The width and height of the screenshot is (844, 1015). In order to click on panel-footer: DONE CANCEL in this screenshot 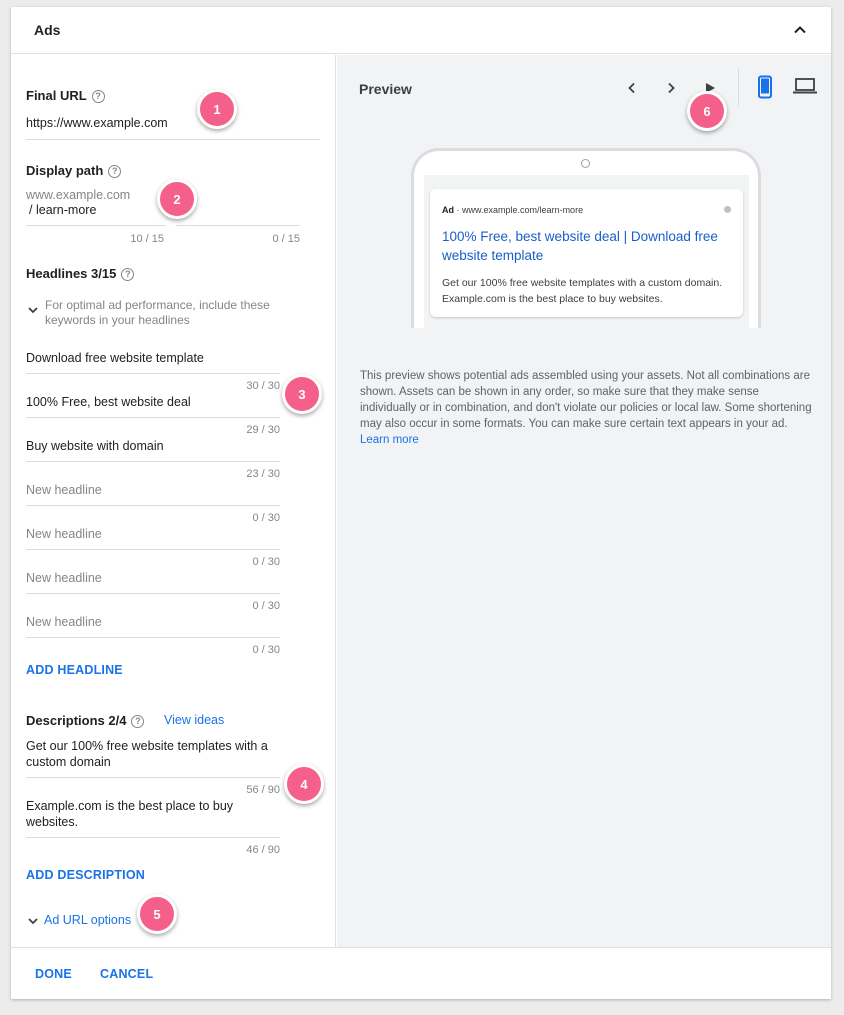, I will do `click(421, 973)`.